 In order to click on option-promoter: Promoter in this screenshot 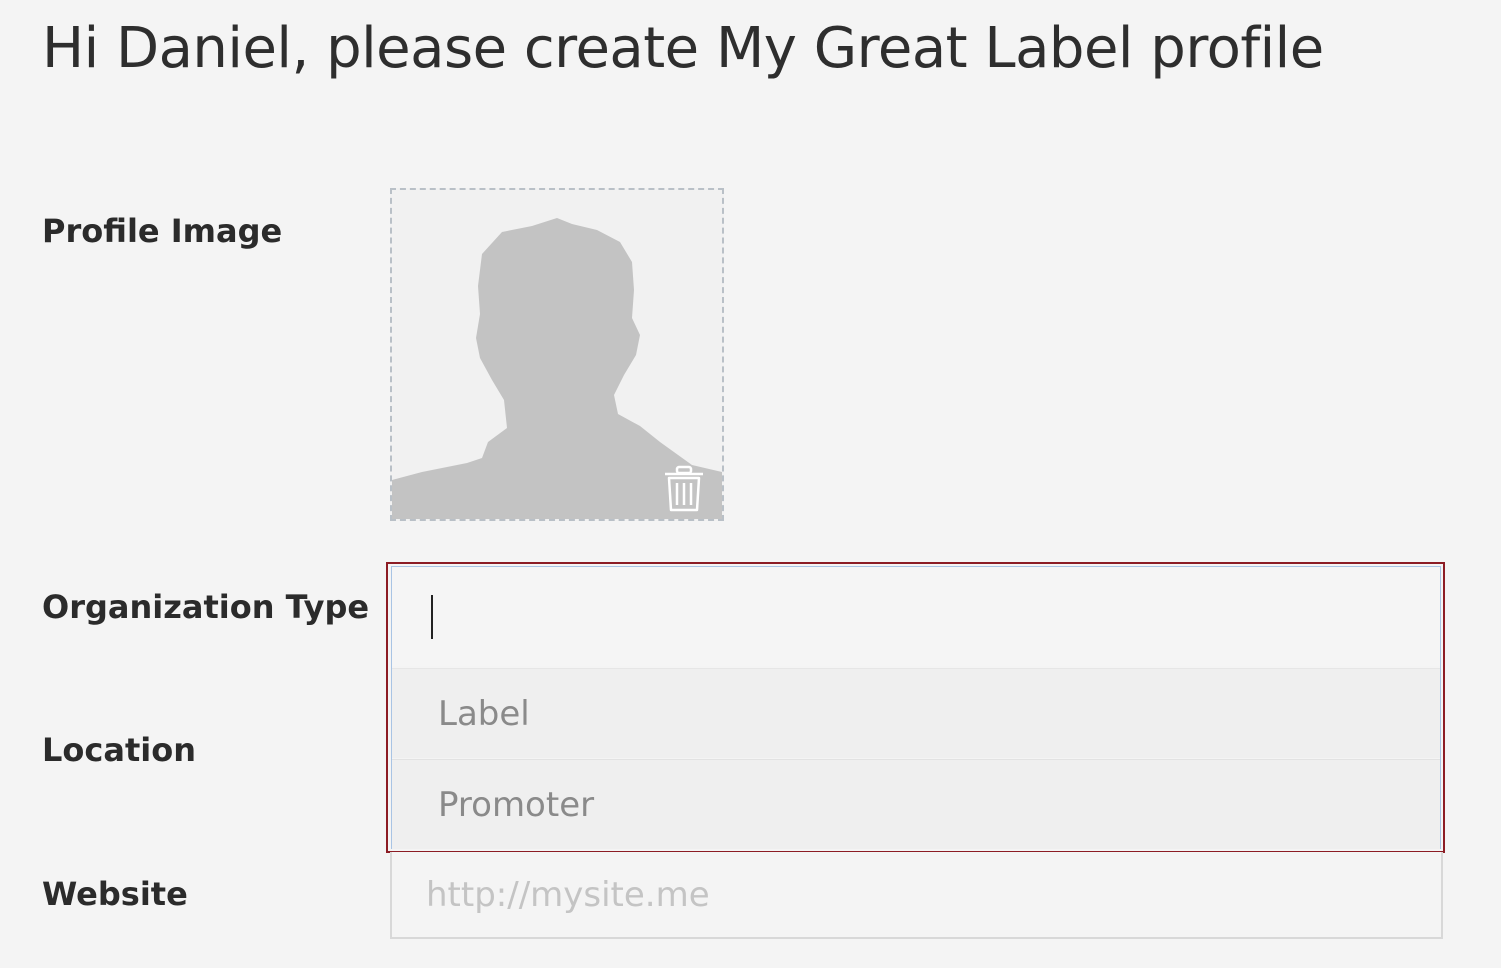, I will do `click(916, 804)`.